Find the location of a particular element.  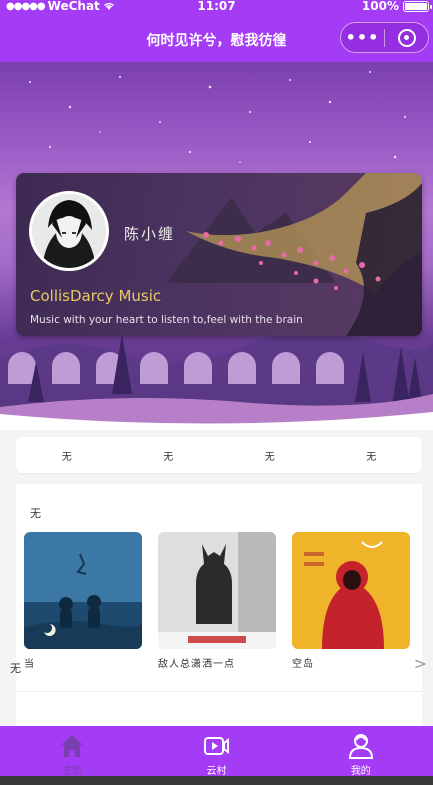

battery-group: 100% is located at coordinates (396, 6).